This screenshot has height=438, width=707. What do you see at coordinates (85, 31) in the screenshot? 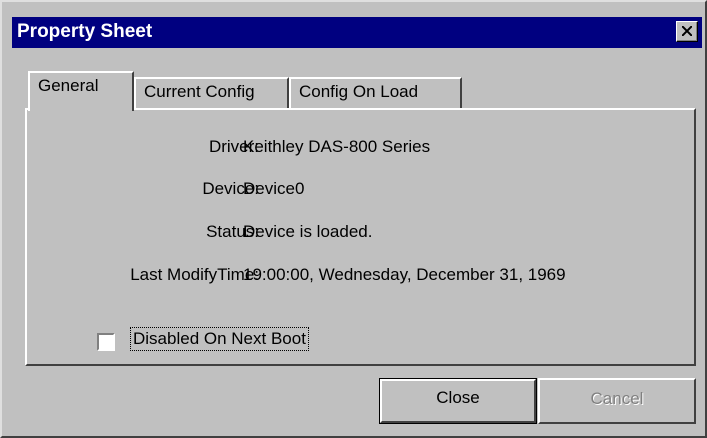
I see `window-title: Property Sheet` at bounding box center [85, 31].